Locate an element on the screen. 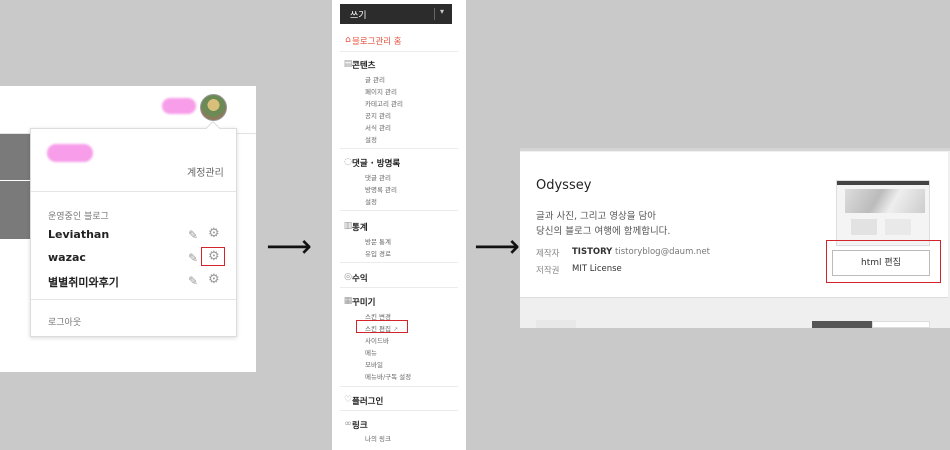 The image size is (950, 450). redacted-username is located at coordinates (179, 106).